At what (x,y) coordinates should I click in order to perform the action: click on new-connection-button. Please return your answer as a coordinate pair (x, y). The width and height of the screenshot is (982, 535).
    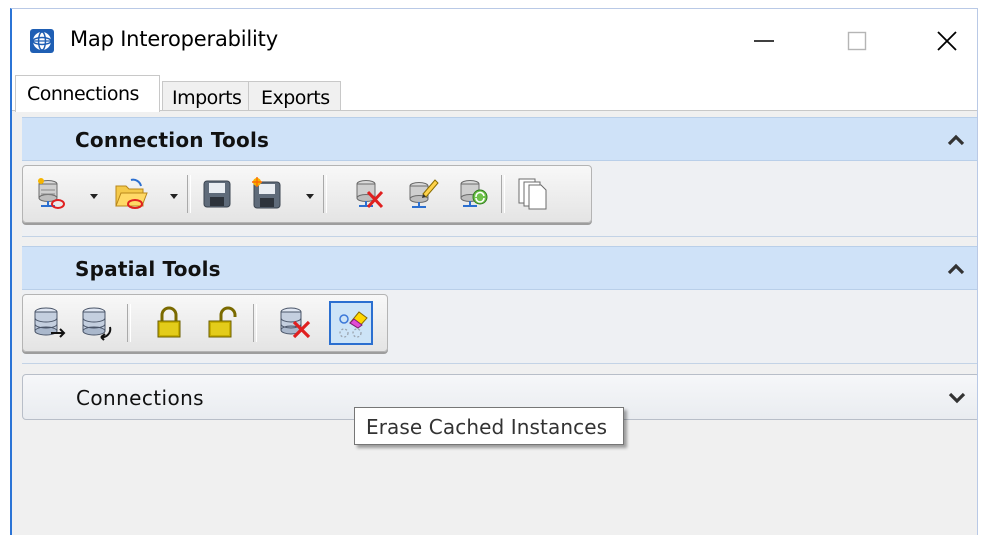
    Looking at the image, I should click on (51, 194).